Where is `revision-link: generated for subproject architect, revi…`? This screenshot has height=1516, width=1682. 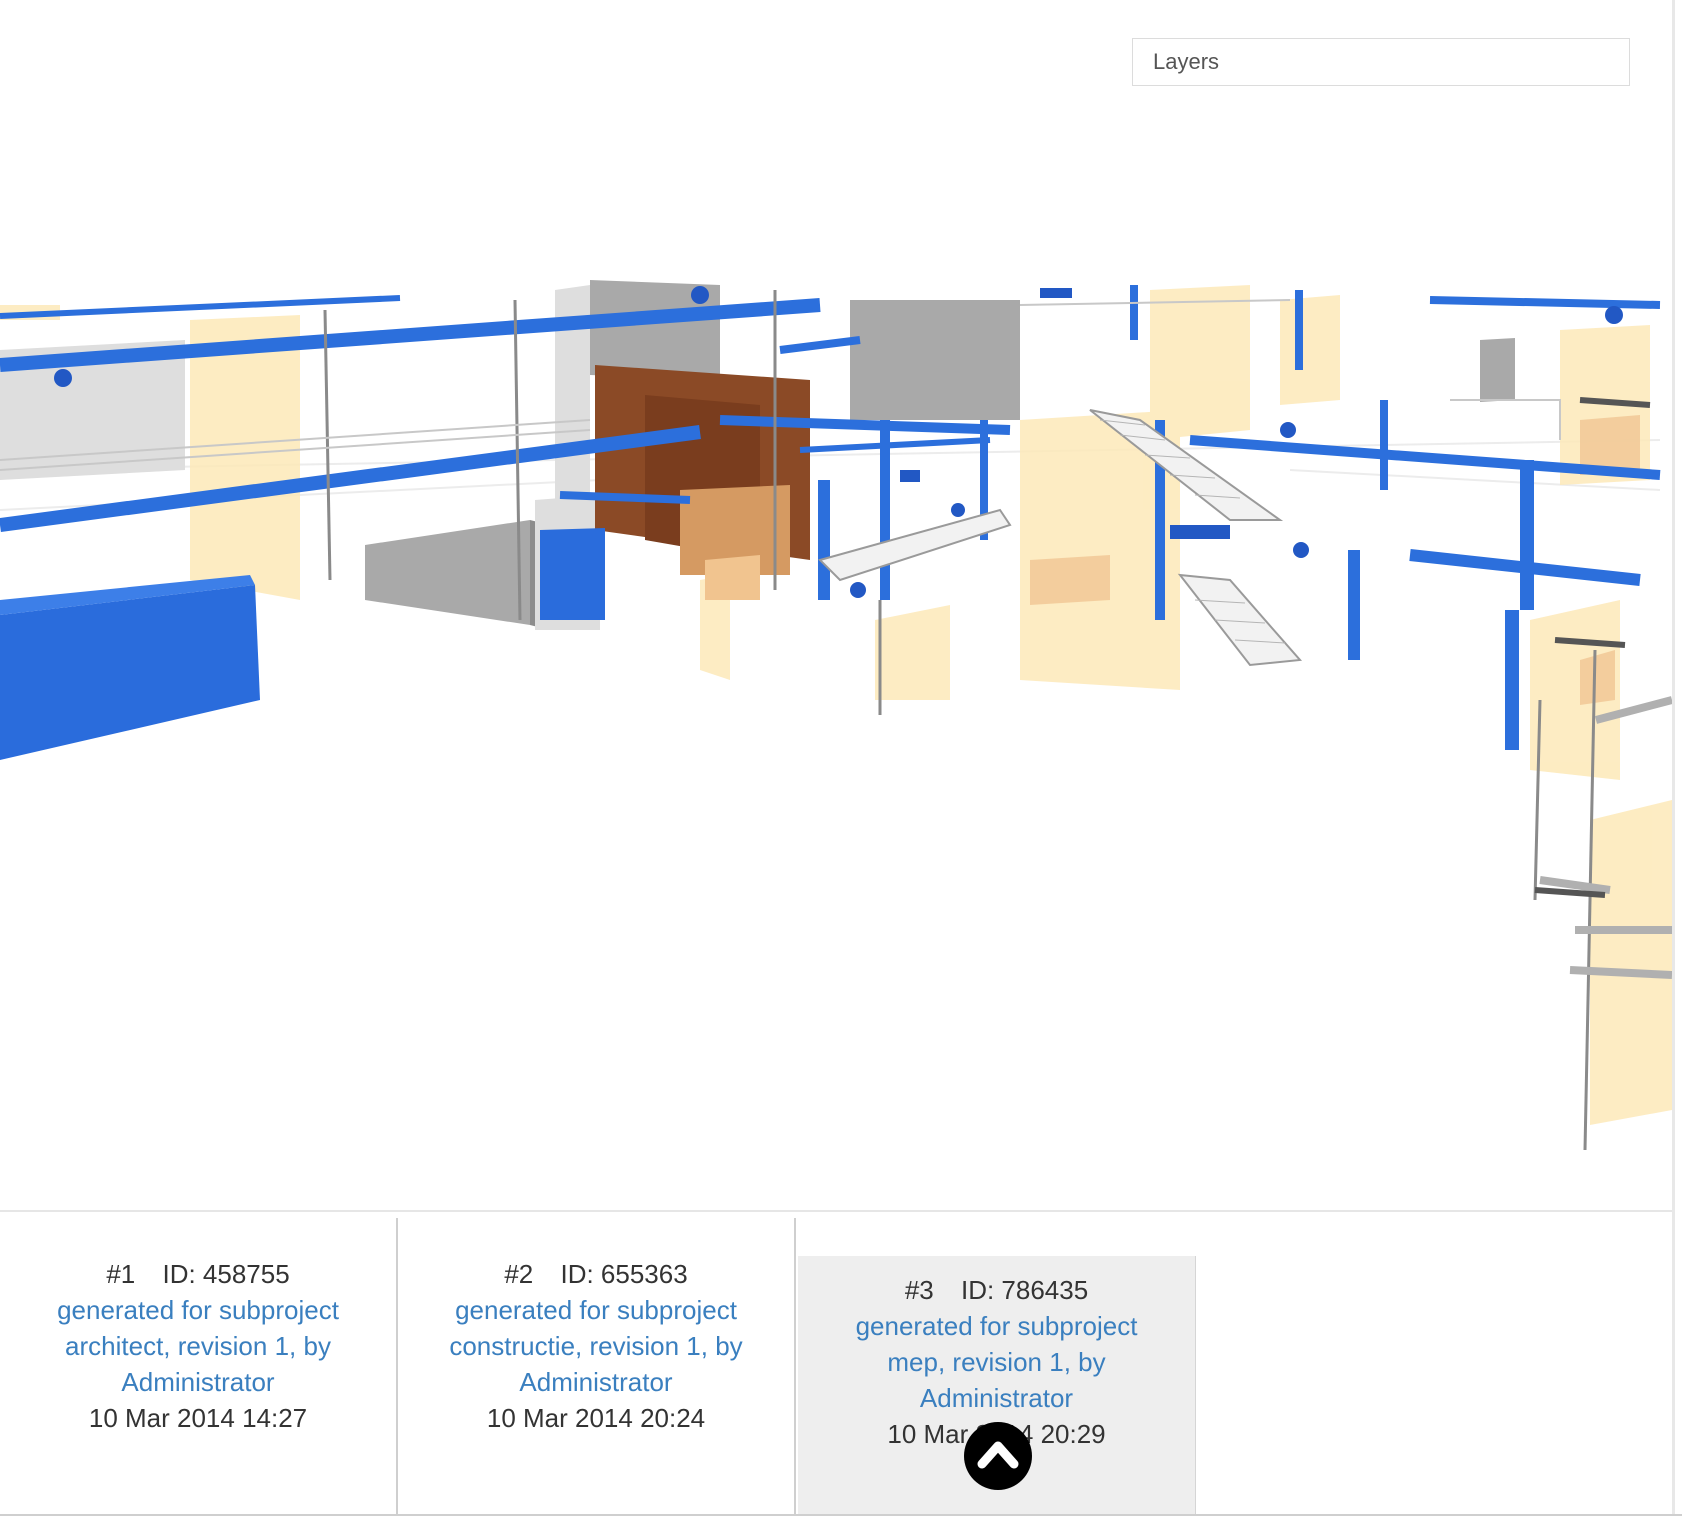 revision-link: generated for subproject architect, revi… is located at coordinates (198, 1346).